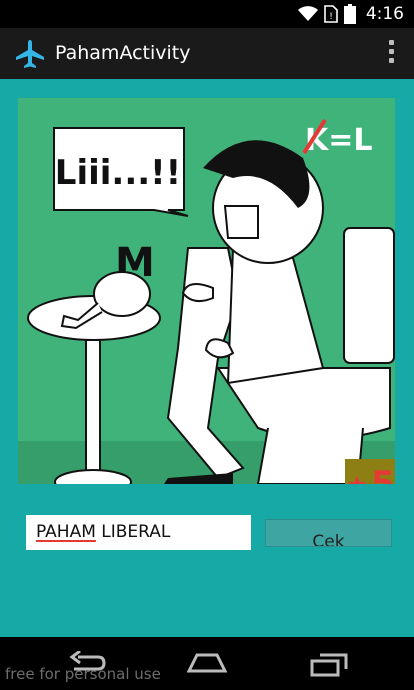  I want to click on battery-icon, so click(349, 14).